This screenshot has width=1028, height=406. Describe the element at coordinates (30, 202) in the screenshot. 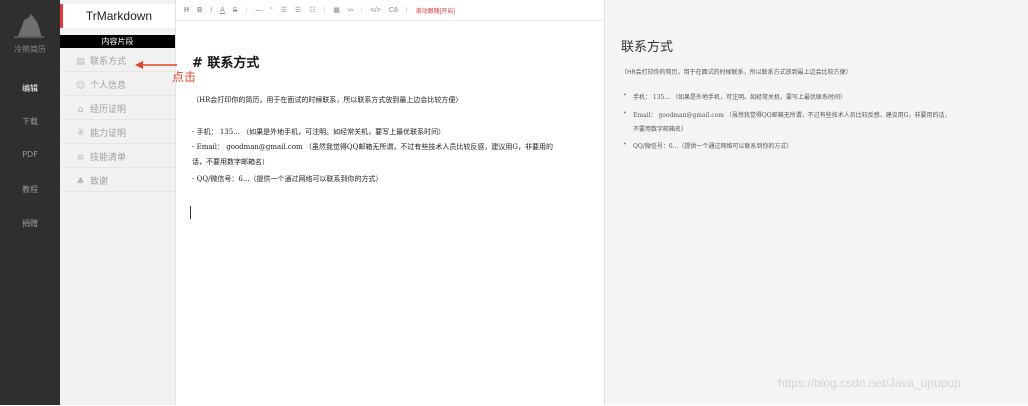

I see `left-nav: 冷熊简历 编辑 下载 PDF 教程 捐赠` at that location.